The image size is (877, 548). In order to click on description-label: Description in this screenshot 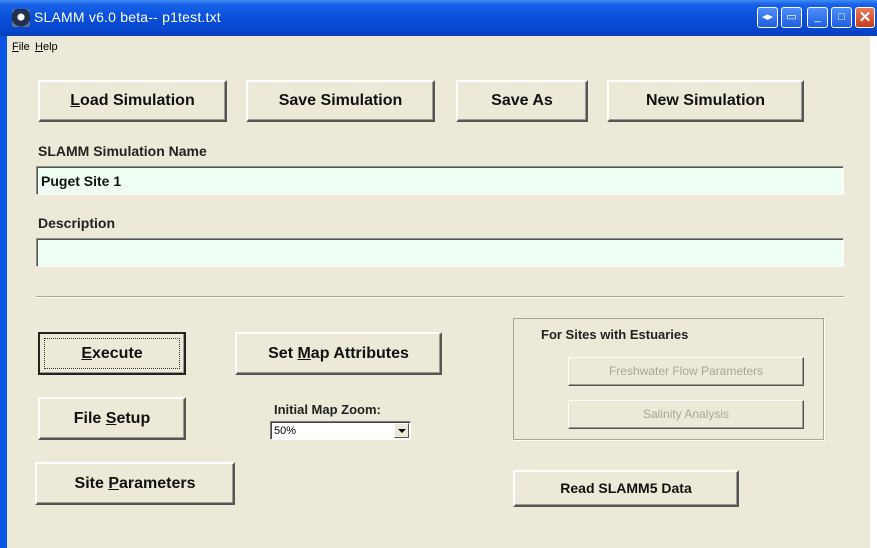, I will do `click(77, 223)`.